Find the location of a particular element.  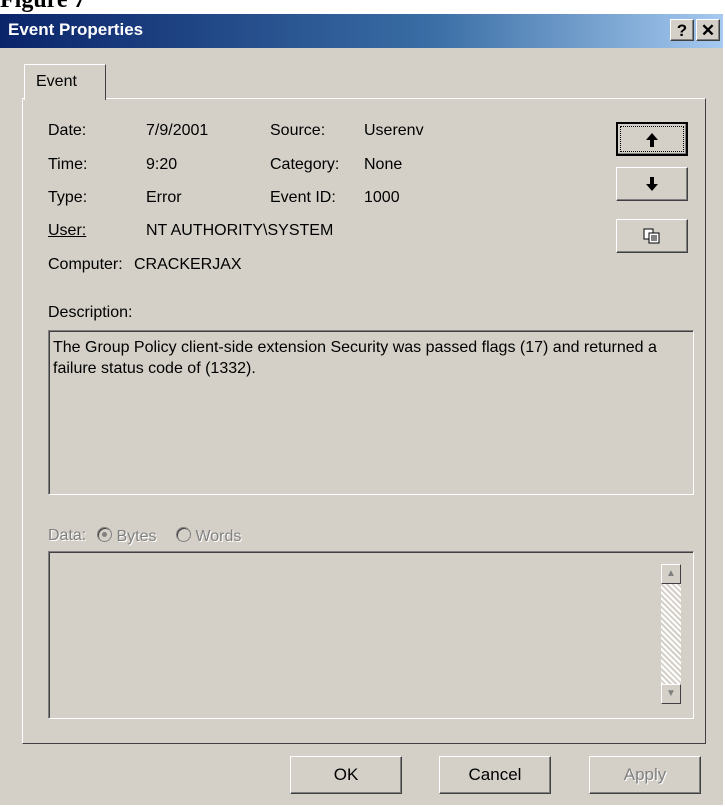

data-scrollbar: ▲ ▼ is located at coordinates (671, 634).